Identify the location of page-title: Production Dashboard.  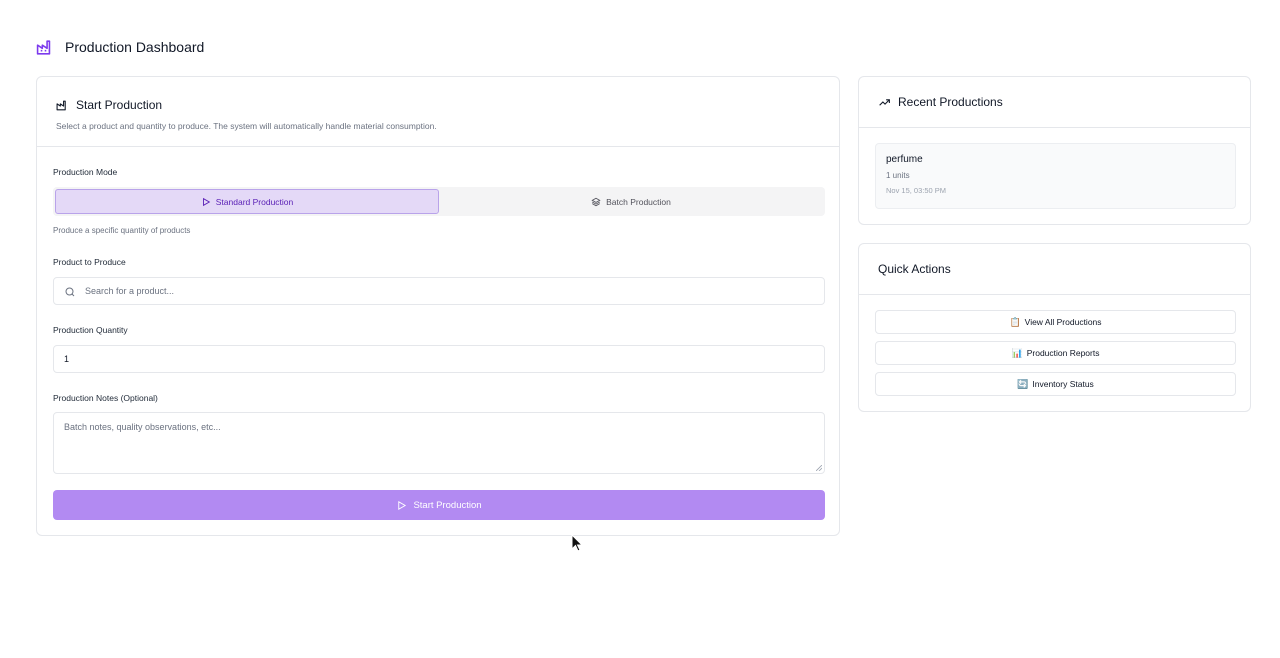
(135, 47).